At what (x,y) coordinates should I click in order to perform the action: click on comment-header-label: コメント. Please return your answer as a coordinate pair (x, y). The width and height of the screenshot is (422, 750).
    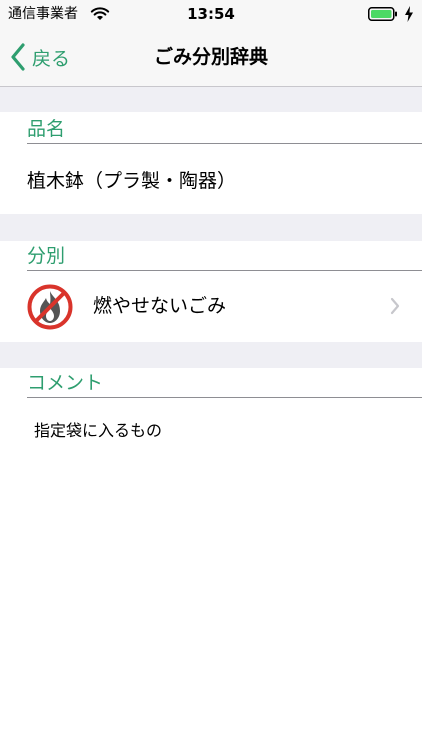
    Looking at the image, I should click on (65, 383).